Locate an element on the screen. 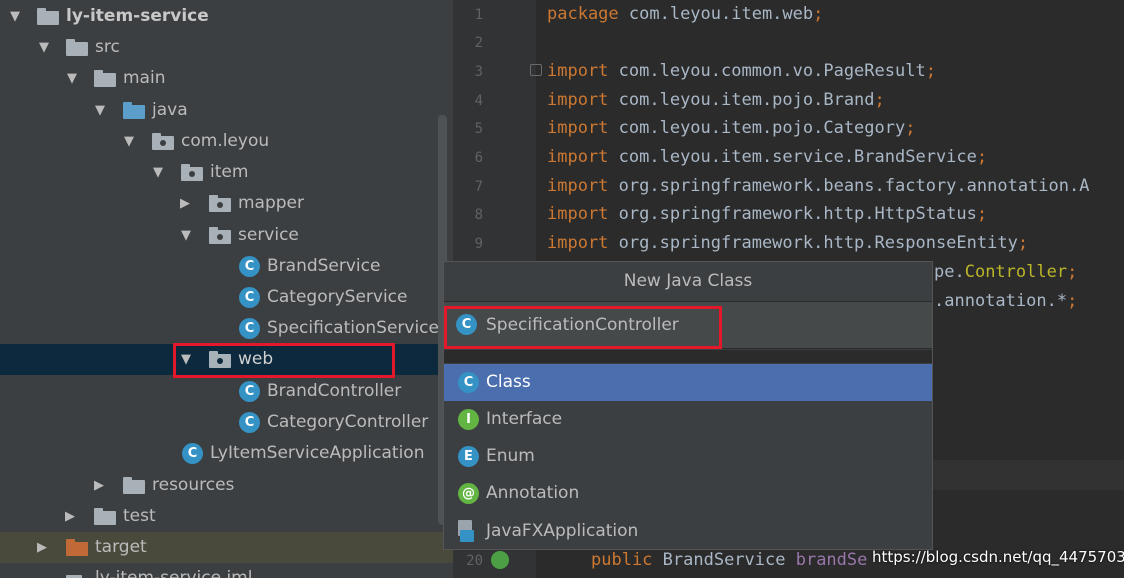 The height and width of the screenshot is (578, 1124). tree-item-label: service is located at coordinates (268, 235).